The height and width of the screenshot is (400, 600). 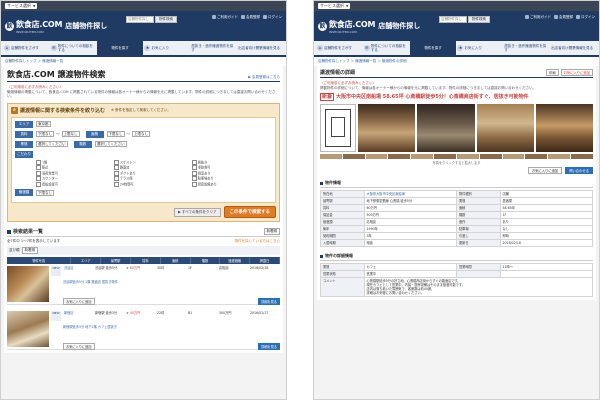 What do you see at coordinates (556, 17) in the screenshot?
I see `register-icon` at bounding box center [556, 17].